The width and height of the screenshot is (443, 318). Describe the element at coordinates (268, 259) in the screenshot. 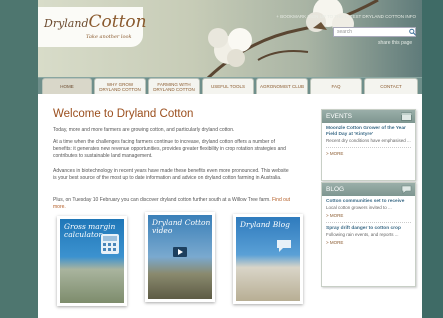

I see `promo-blog: Dryland Blog` at that location.